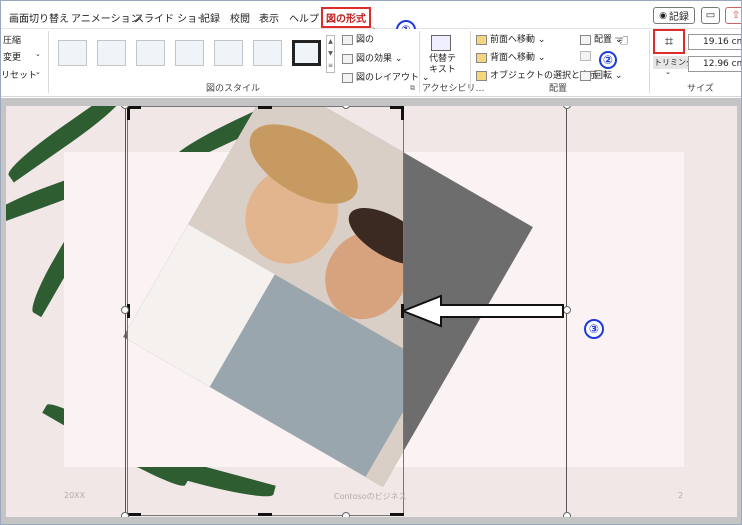  What do you see at coordinates (304, 17) in the screenshot?
I see `tab-help: ヘルプ` at bounding box center [304, 17].